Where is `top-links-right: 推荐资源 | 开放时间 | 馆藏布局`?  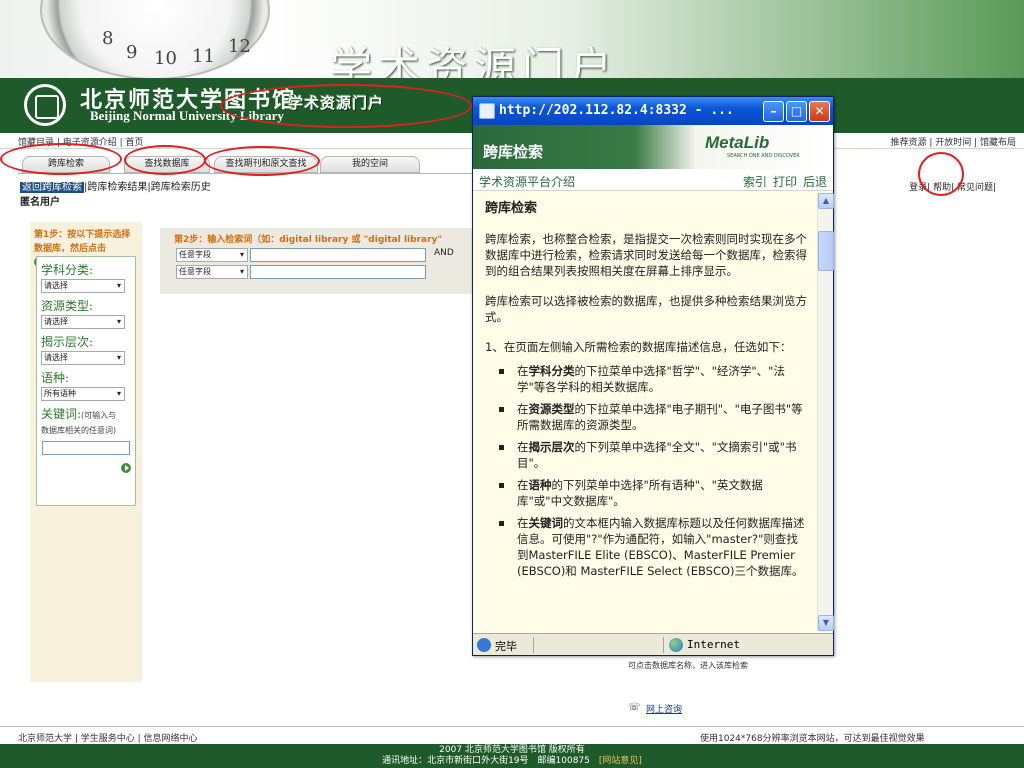 top-links-right: 推荐资源 | 开放时间 | 馆藏布局 is located at coordinates (953, 141).